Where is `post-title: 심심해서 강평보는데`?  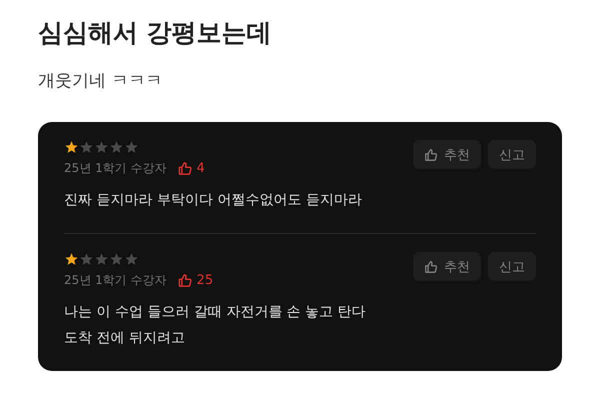
post-title: 심심해서 강평보는데 is located at coordinates (155, 33).